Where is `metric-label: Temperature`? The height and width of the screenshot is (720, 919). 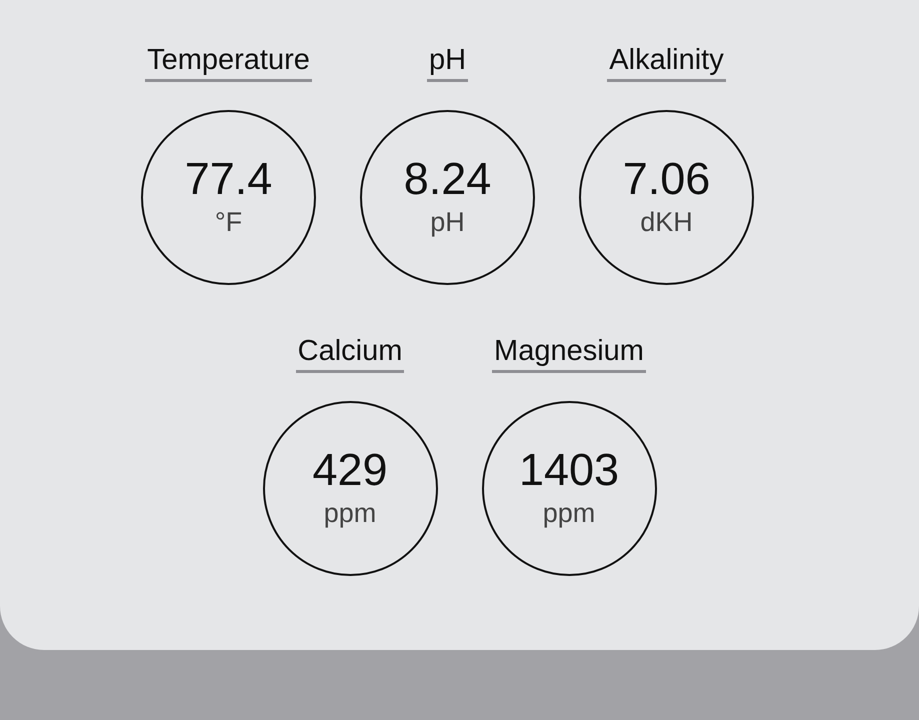
metric-label: Temperature is located at coordinates (228, 62).